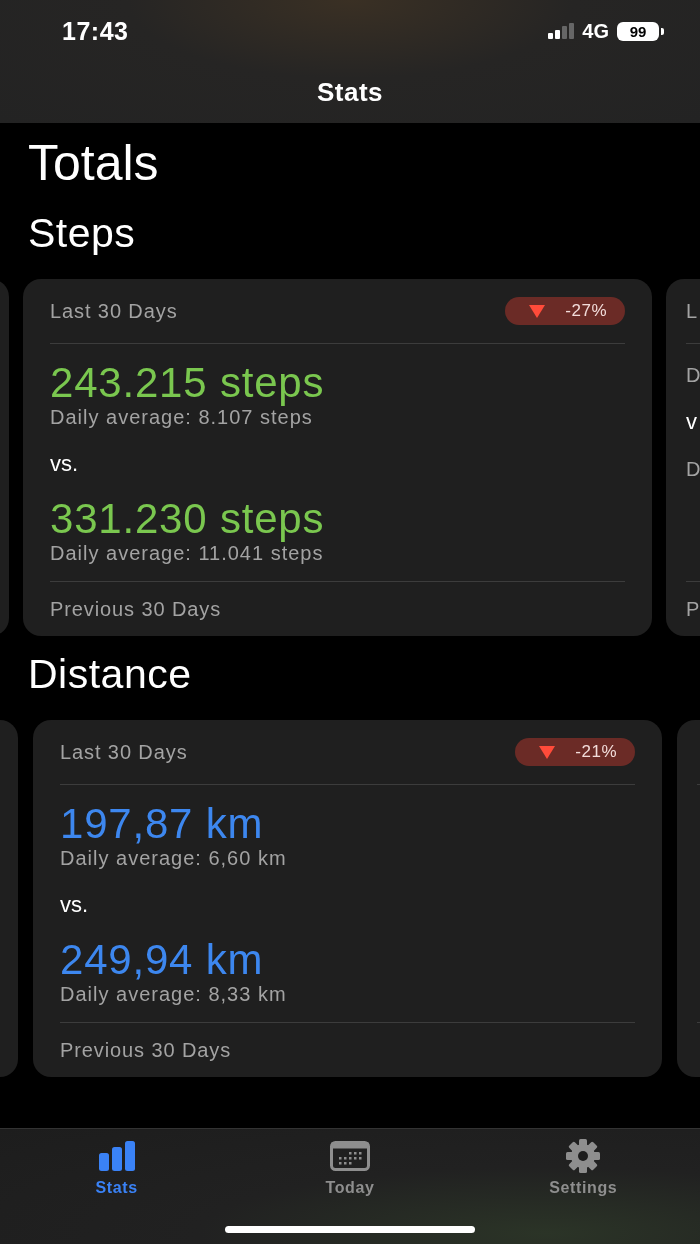 This screenshot has height=1244, width=700. What do you see at coordinates (692, 422) in the screenshot?
I see `versus-label: v` at bounding box center [692, 422].